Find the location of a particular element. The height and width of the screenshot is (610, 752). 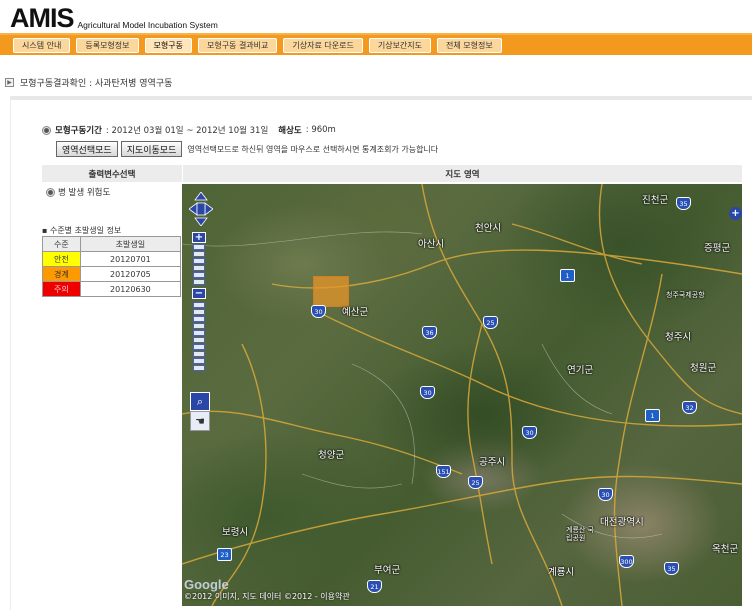

date-warn: 20120705 is located at coordinates (130, 274).